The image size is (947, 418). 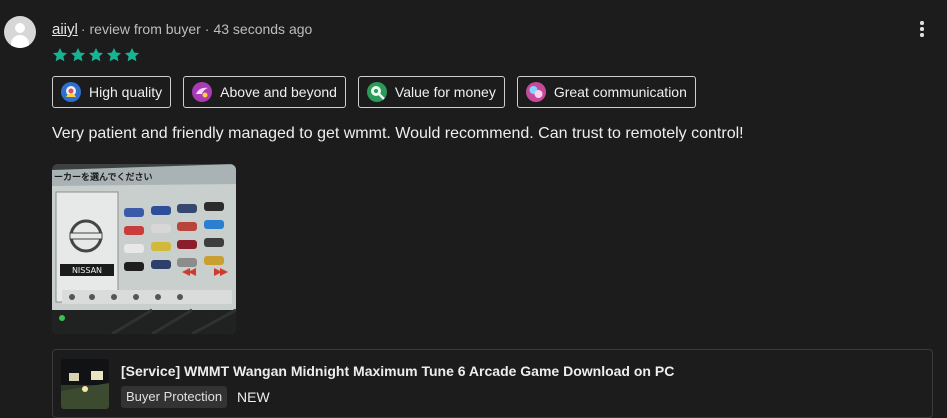 I want to click on review-source: review from buyer, so click(x=145, y=29).